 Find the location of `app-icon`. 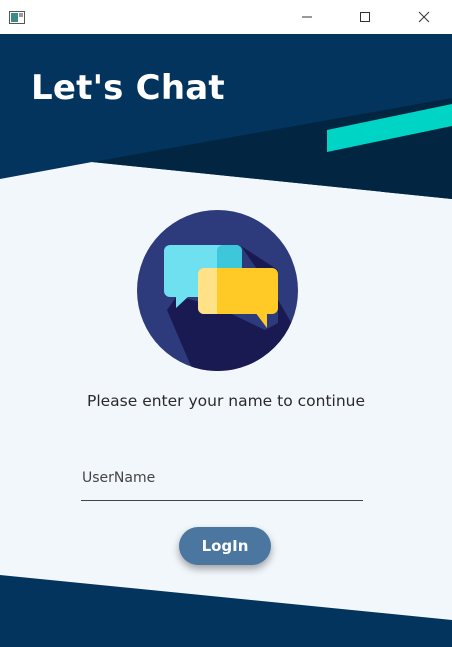

app-icon is located at coordinates (17, 16).